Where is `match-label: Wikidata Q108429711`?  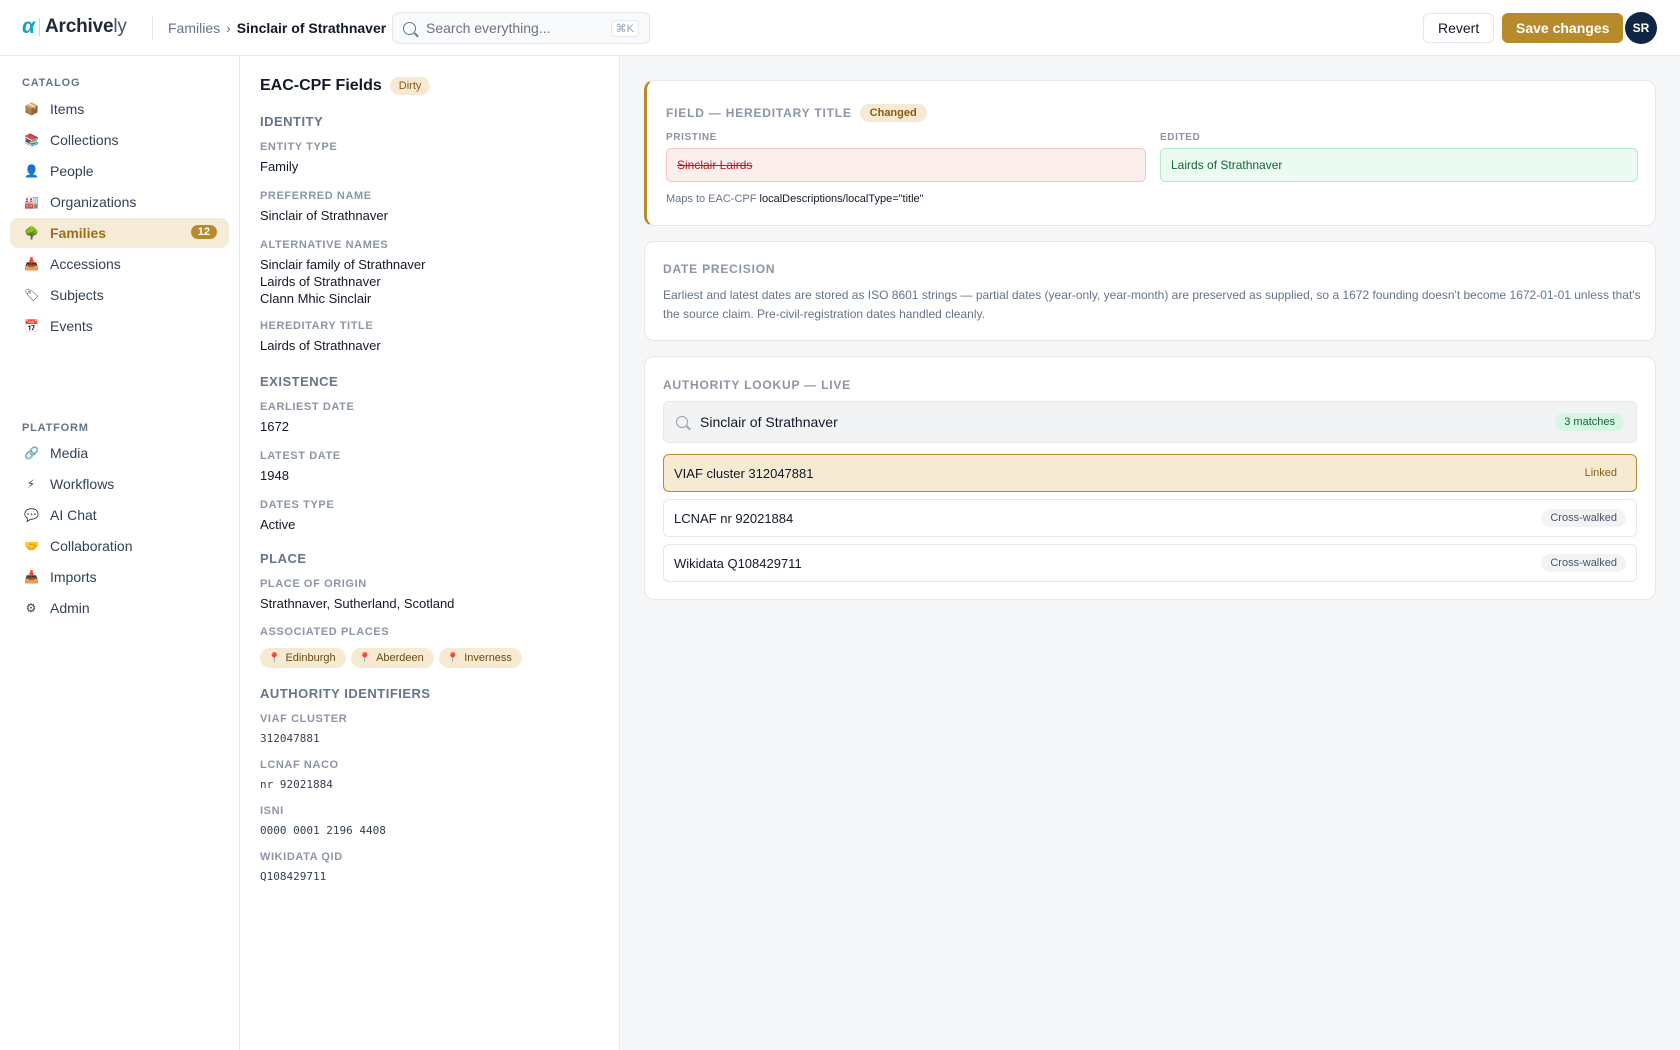 match-label: Wikidata Q108429711 is located at coordinates (738, 563).